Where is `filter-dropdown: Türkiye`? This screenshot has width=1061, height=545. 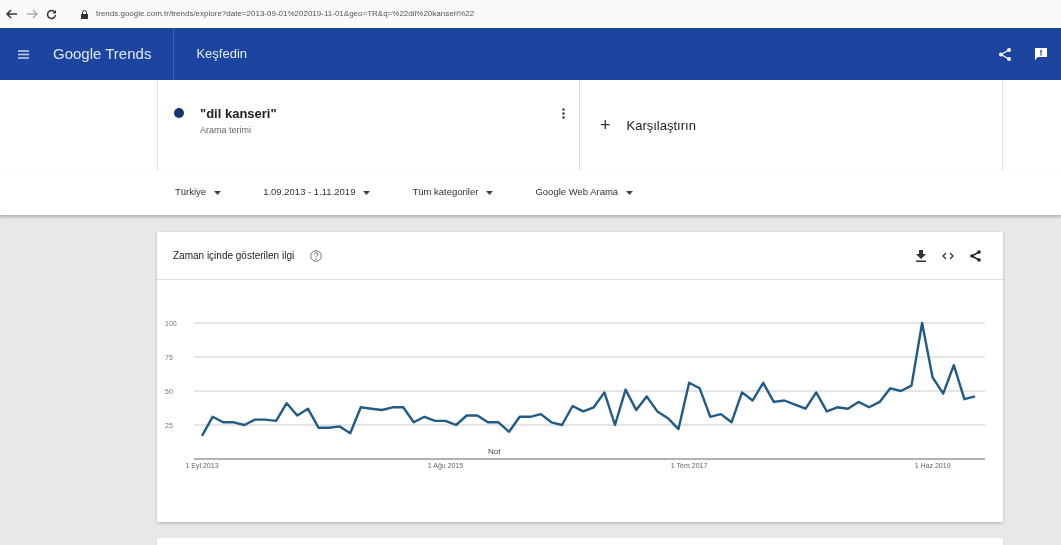
filter-dropdown: Türkiye is located at coordinates (198, 192).